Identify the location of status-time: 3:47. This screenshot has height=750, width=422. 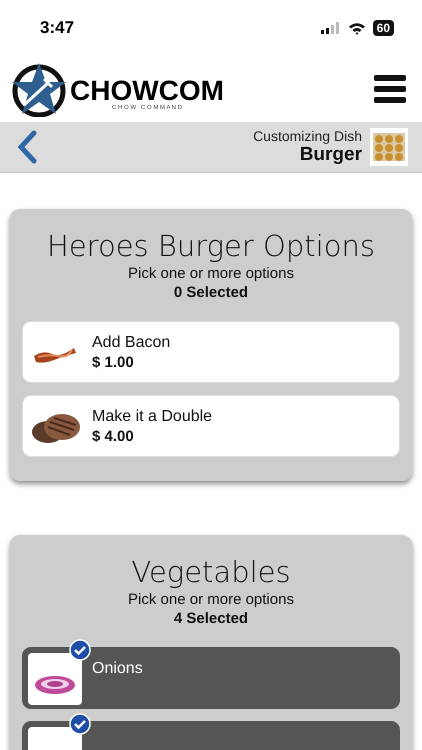
(57, 28).